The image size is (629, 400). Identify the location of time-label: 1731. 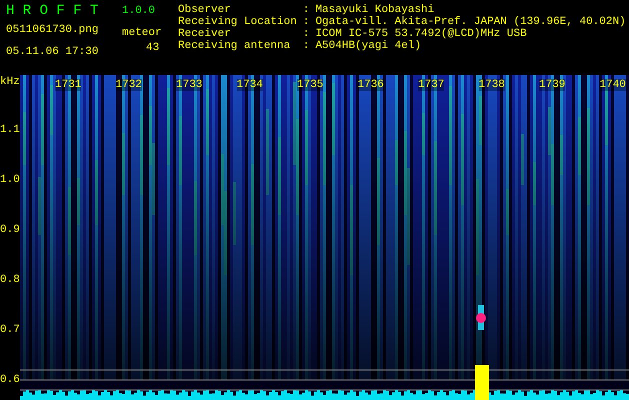
(68, 85).